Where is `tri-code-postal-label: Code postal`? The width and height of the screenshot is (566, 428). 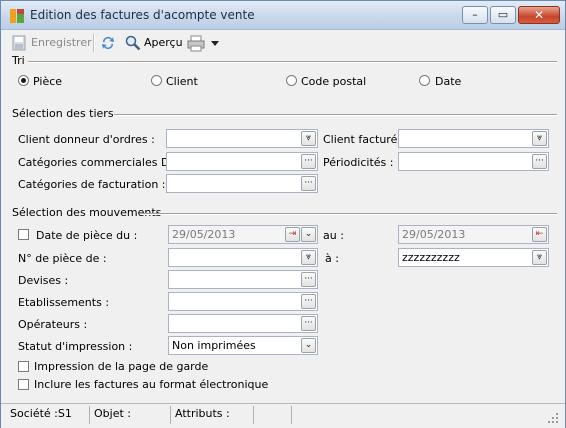 tri-code-postal-label: Code postal is located at coordinates (334, 81).